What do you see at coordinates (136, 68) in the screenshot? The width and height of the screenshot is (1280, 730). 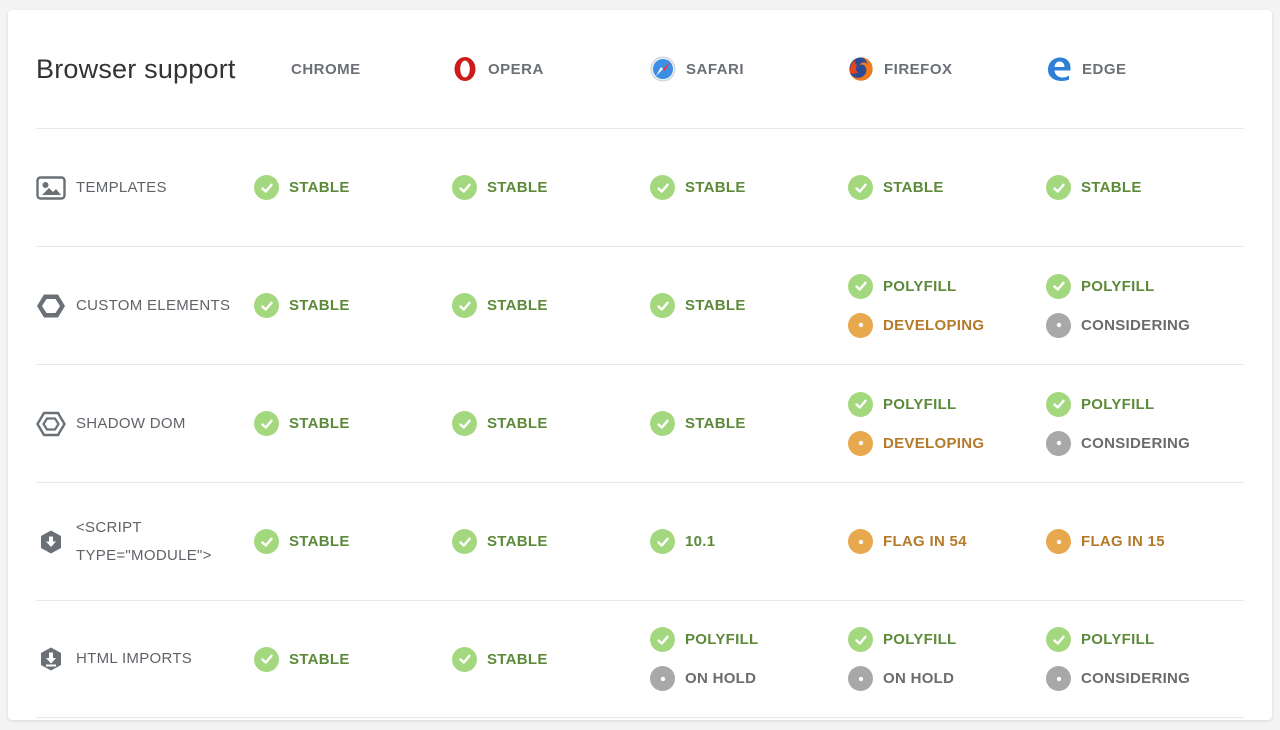 I see `page-title: Browser support` at bounding box center [136, 68].